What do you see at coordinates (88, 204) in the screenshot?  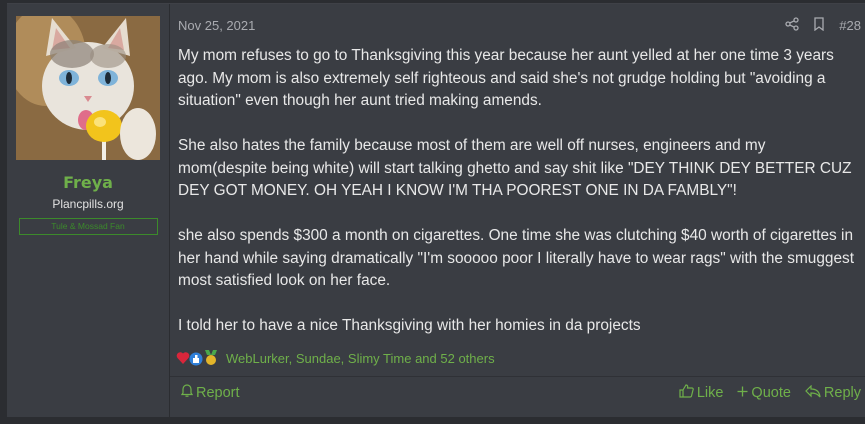 I see `user-title: Plancpills.org` at bounding box center [88, 204].